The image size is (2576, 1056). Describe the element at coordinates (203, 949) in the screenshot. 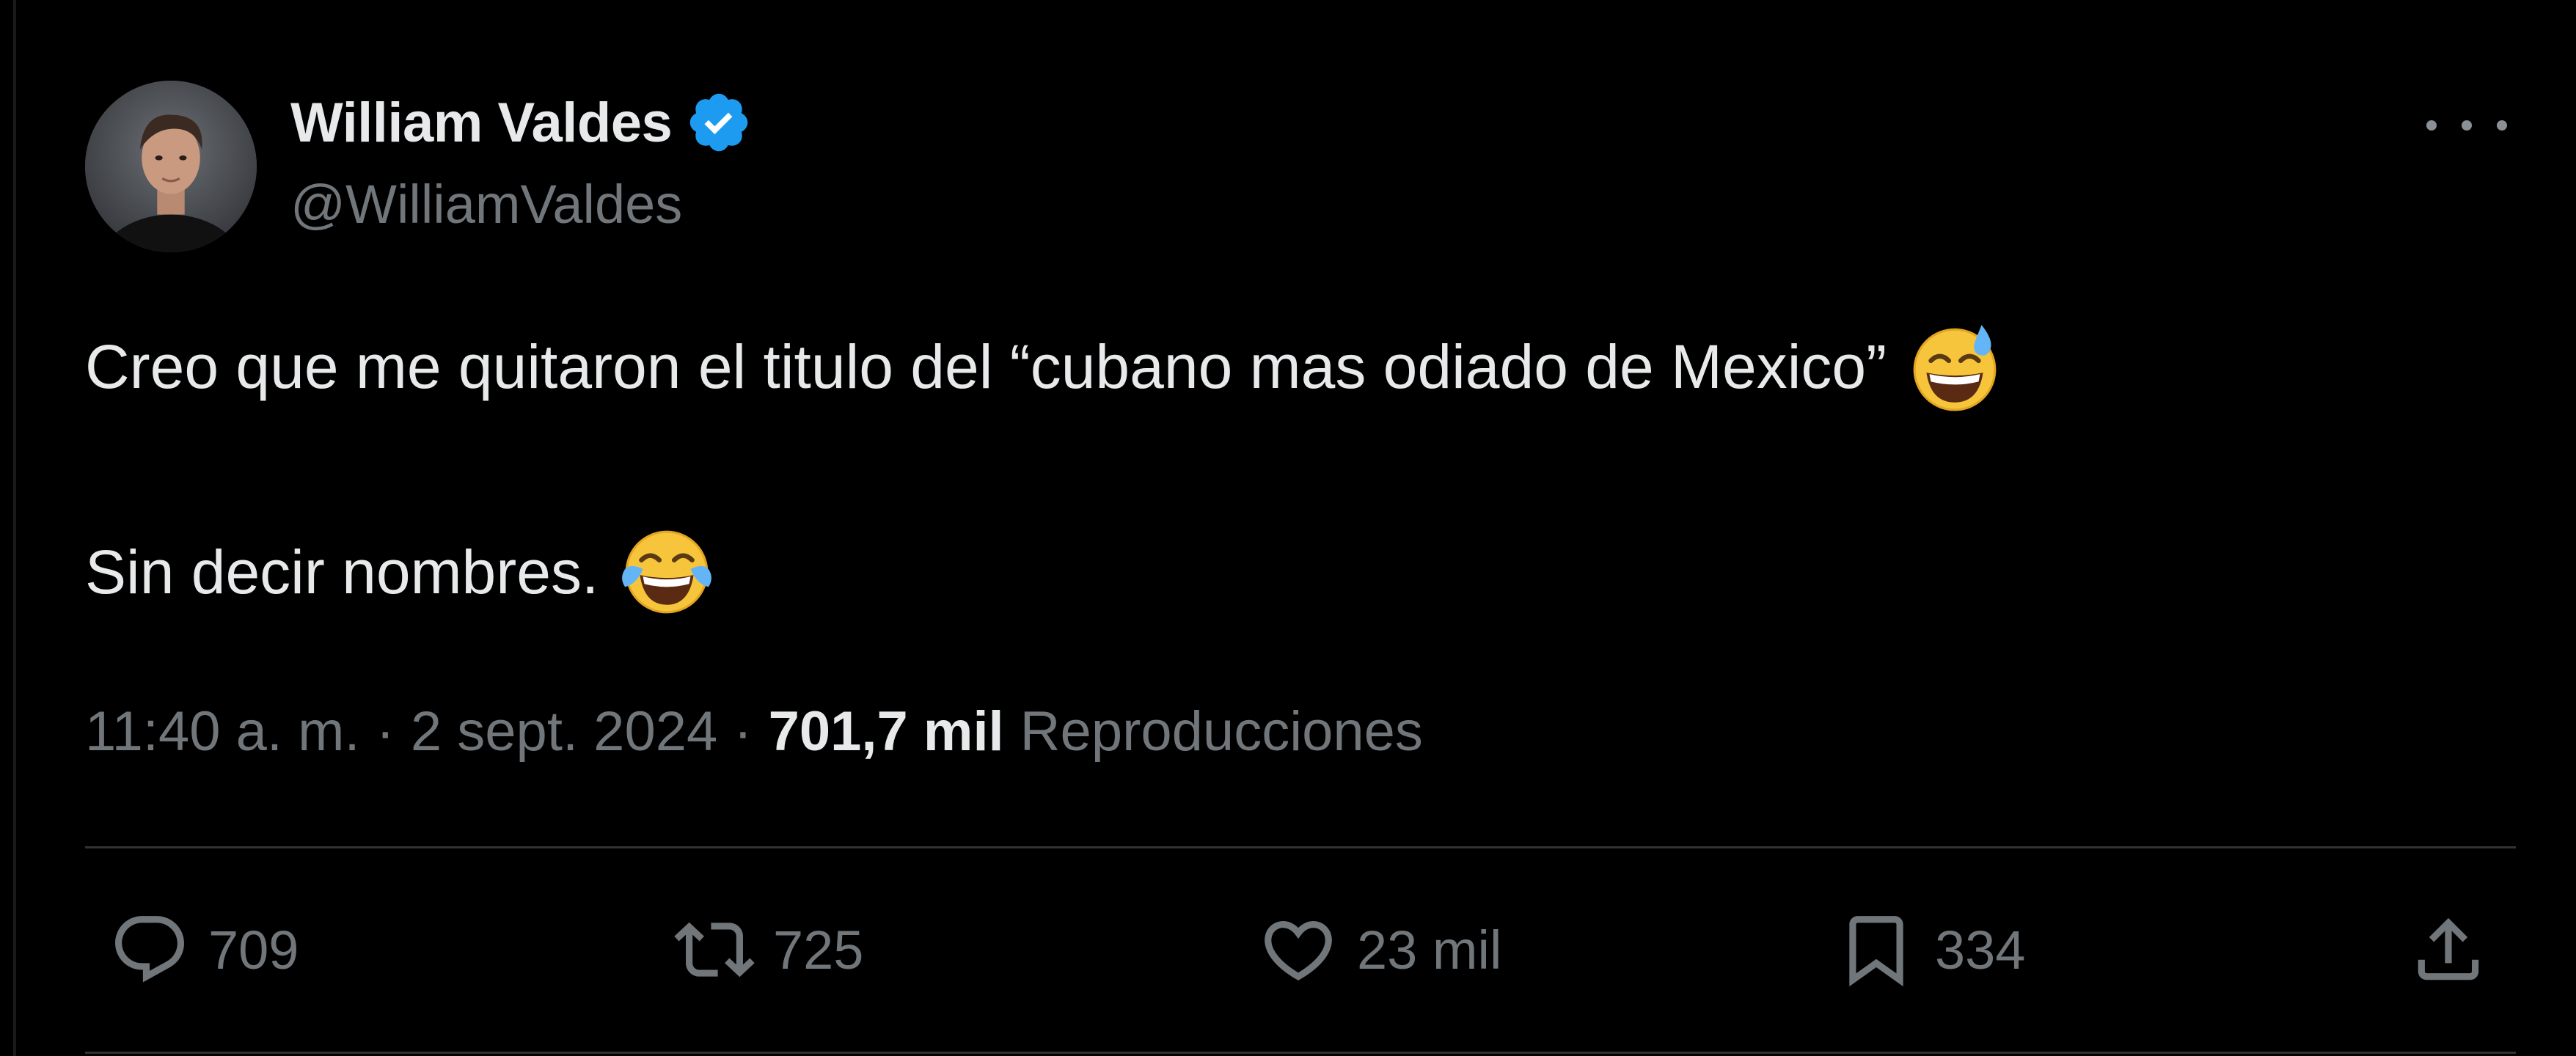

I see `reply-button: 709` at that location.